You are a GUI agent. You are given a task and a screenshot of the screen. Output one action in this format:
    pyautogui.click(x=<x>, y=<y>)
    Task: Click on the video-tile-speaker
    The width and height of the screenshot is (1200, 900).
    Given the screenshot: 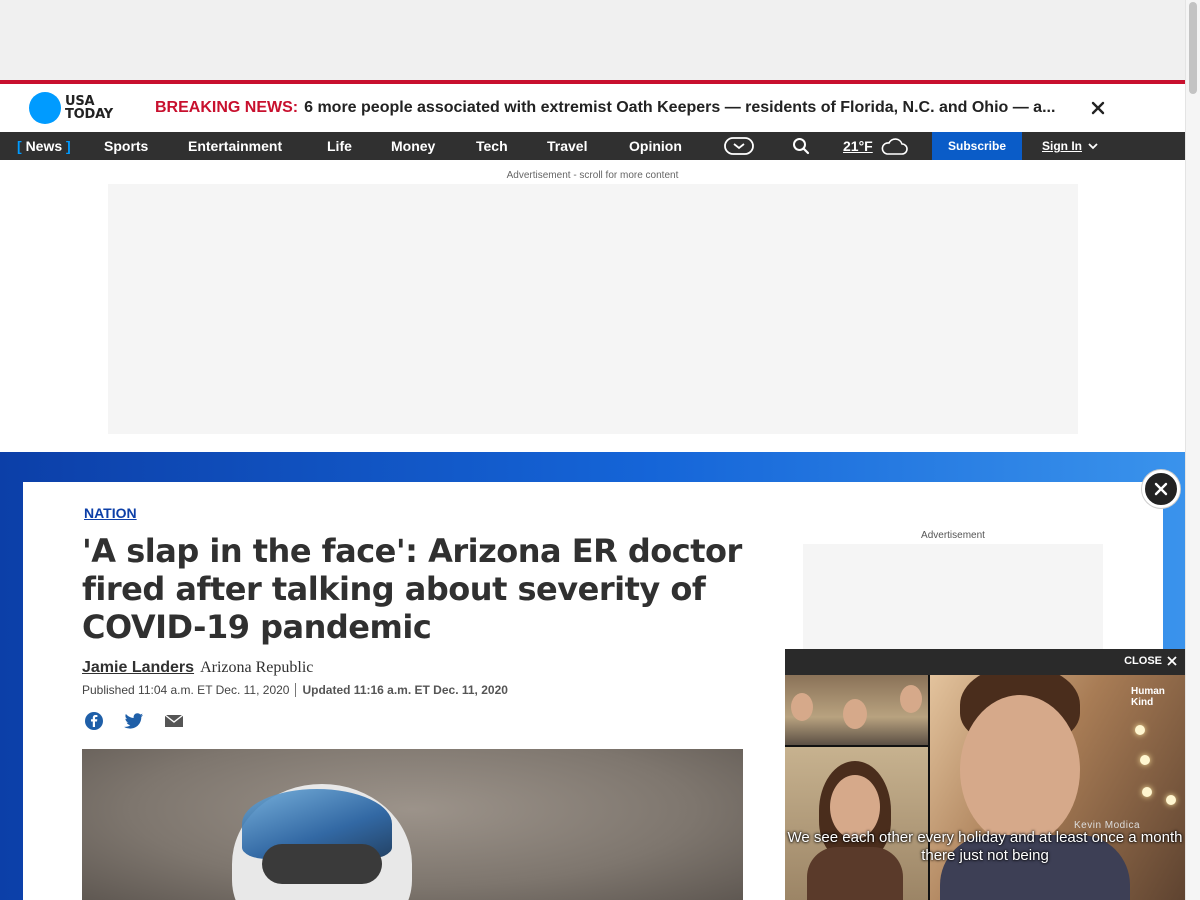 What is the action you would take?
    pyautogui.click(x=1057, y=787)
    